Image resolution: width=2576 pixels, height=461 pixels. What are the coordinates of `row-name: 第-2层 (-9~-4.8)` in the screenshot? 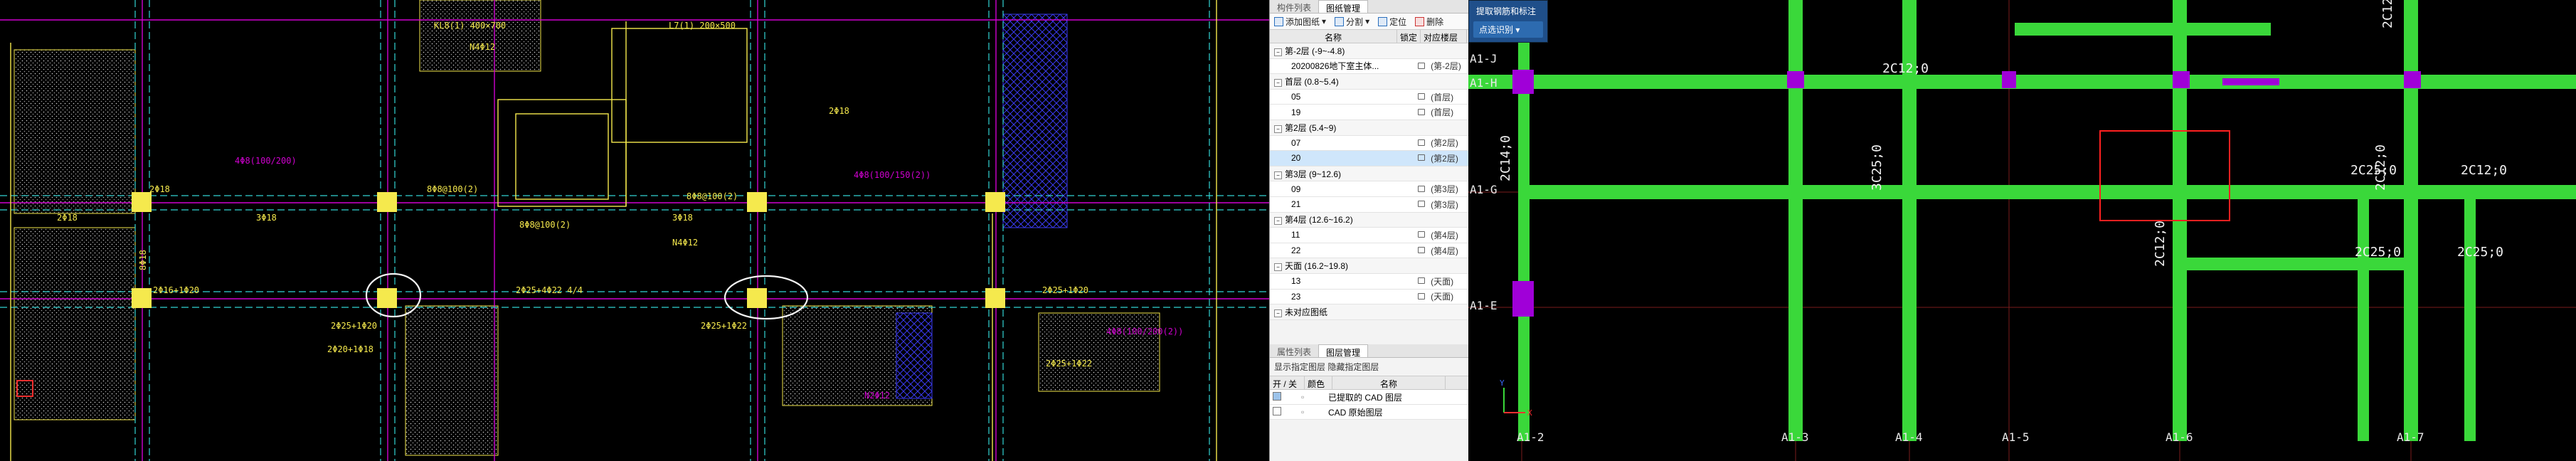 It's located at (1315, 51).